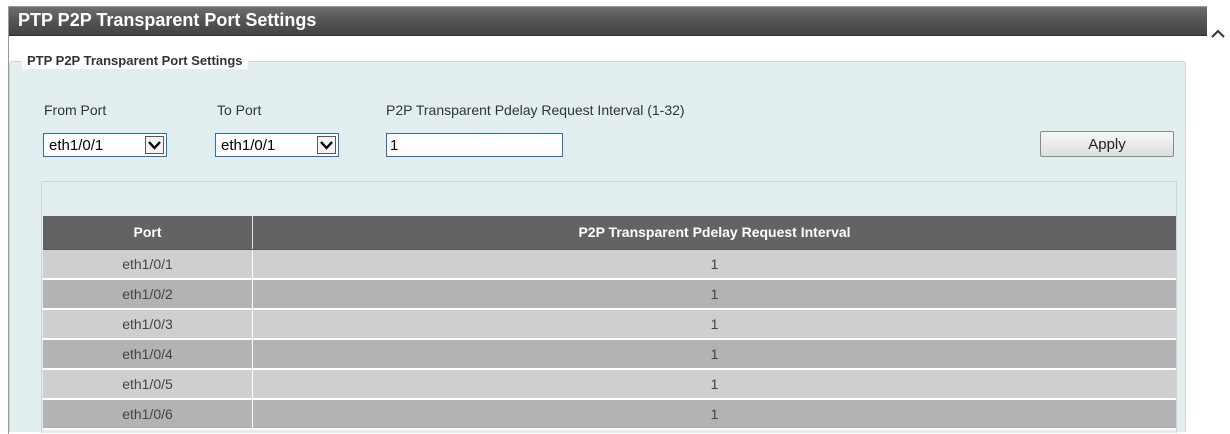 The width and height of the screenshot is (1230, 434). What do you see at coordinates (148, 354) in the screenshot?
I see `port-cell: eth1/0/4` at bounding box center [148, 354].